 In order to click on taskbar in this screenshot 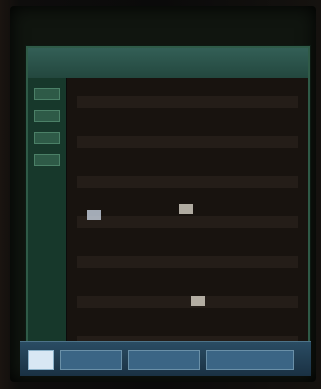, I will do `click(165, 358)`.